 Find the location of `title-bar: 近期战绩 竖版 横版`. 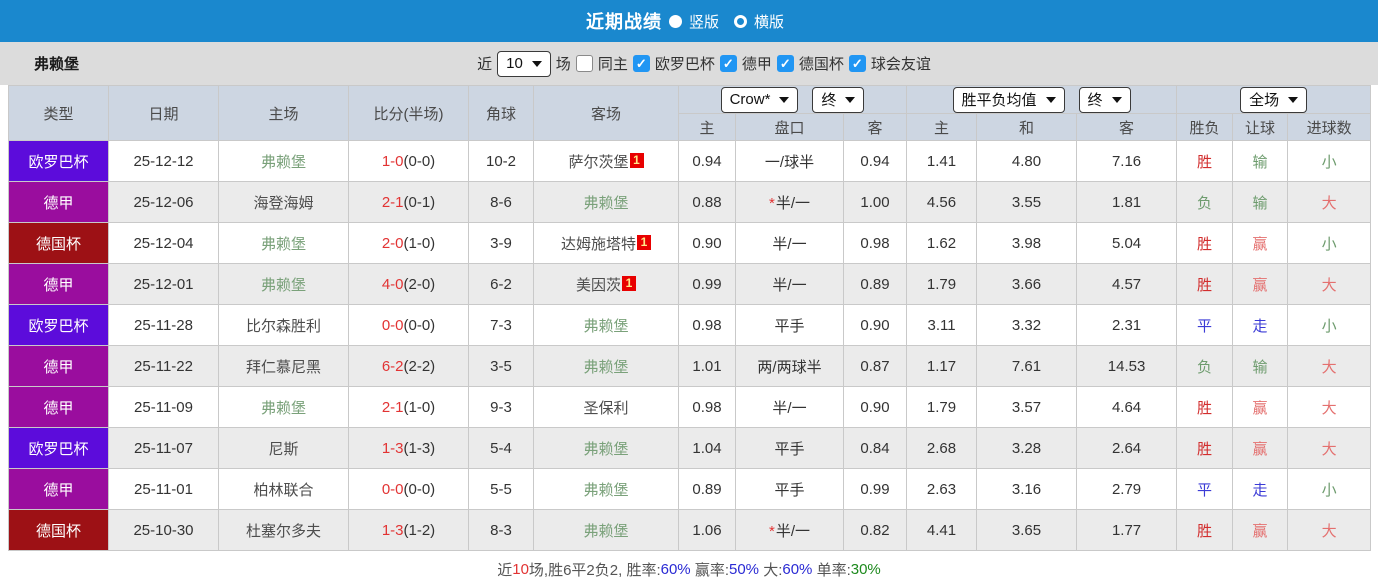

title-bar: 近期战绩 竖版 横版 is located at coordinates (689, 21).